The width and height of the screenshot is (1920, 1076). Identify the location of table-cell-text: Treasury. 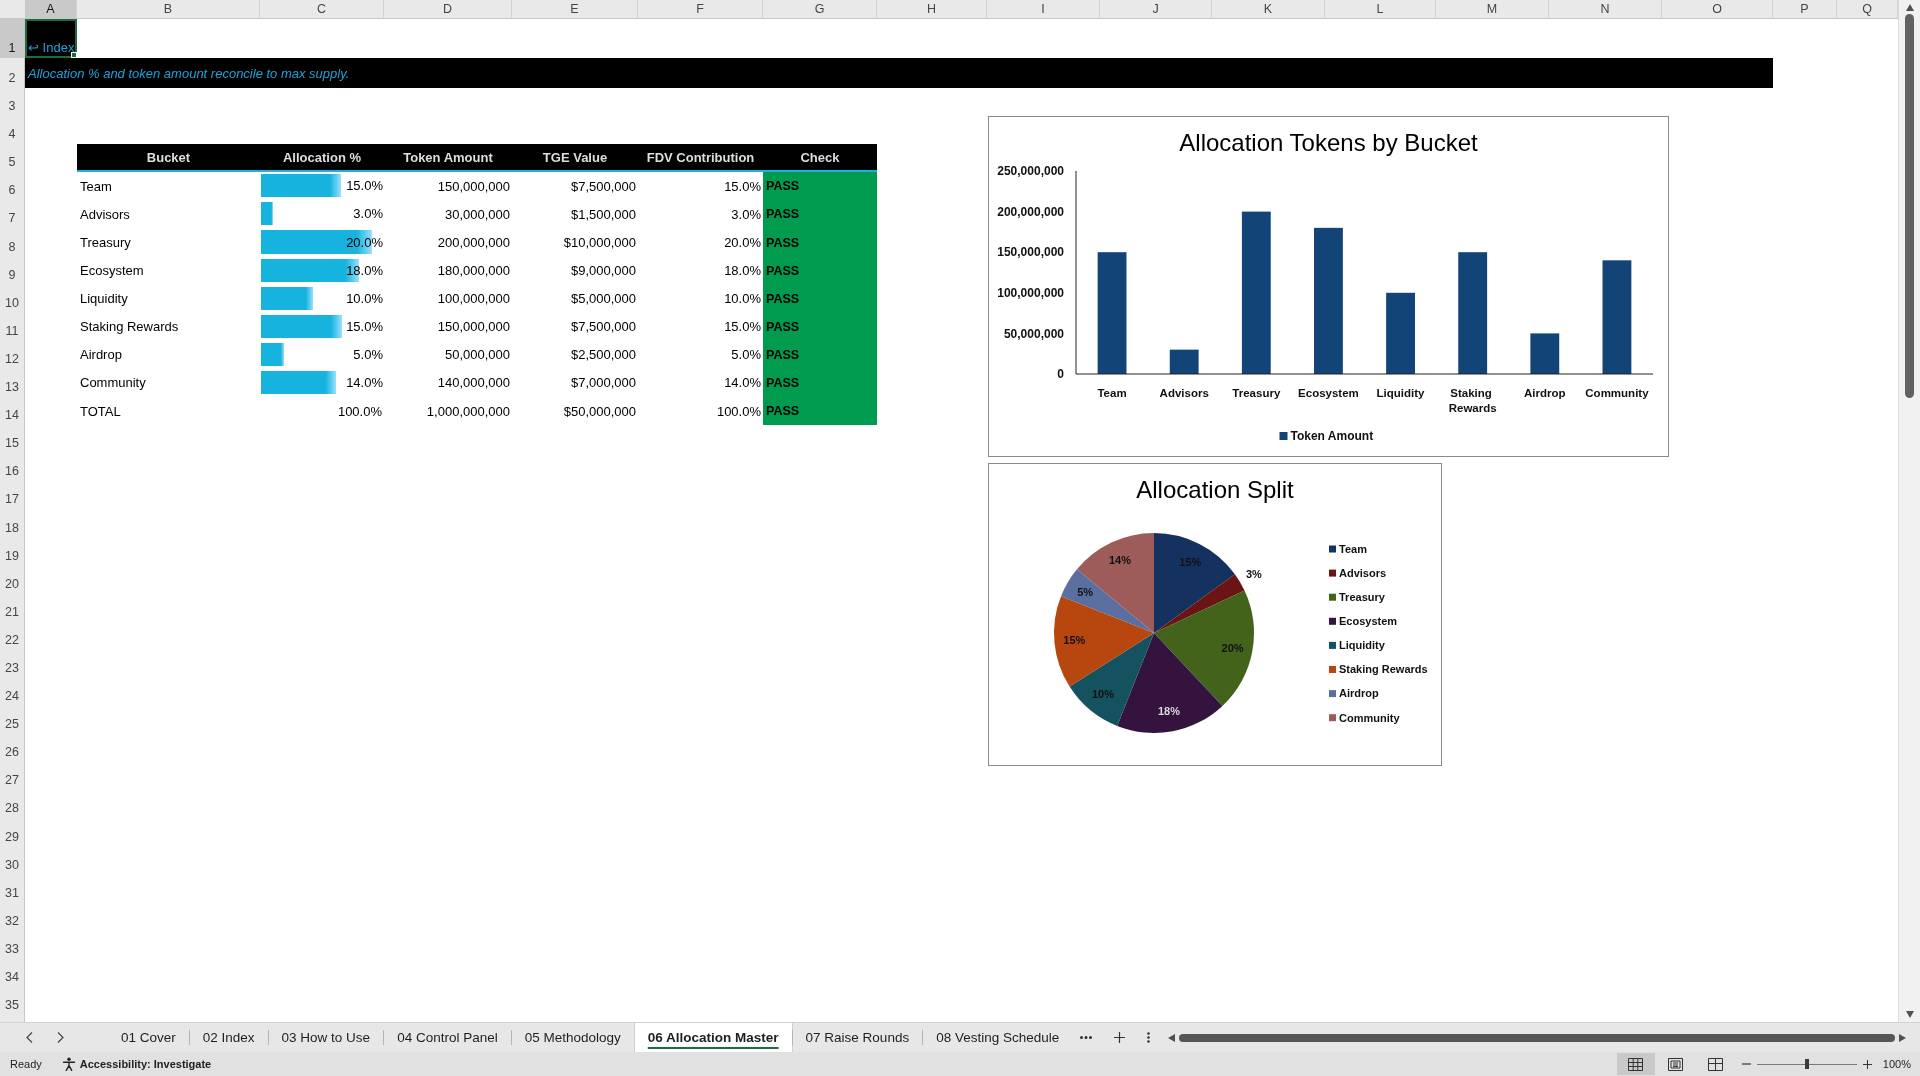
(105, 243).